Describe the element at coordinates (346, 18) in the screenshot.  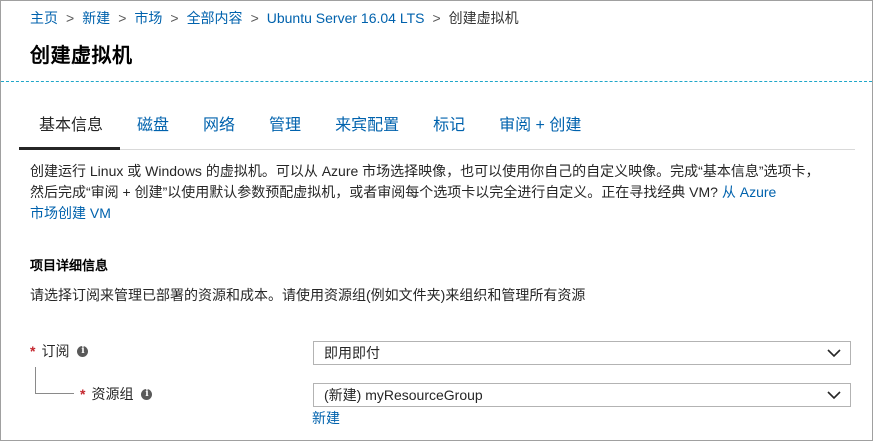
I see `breadcrumb-ubuntu-server: Ubuntu Server 16.04 LTS` at that location.